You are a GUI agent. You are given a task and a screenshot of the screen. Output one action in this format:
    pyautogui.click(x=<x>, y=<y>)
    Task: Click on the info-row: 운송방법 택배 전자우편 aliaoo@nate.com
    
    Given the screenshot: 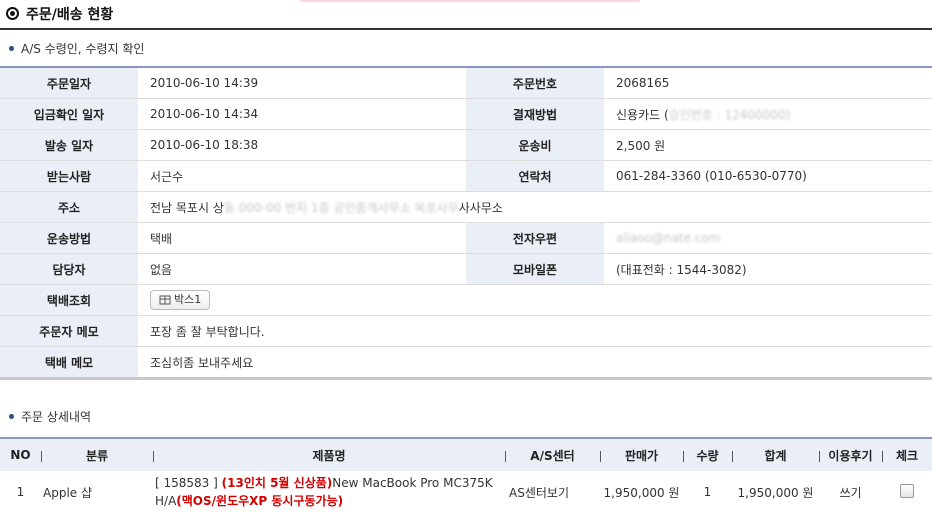 What is the action you would take?
    pyautogui.click(x=466, y=238)
    